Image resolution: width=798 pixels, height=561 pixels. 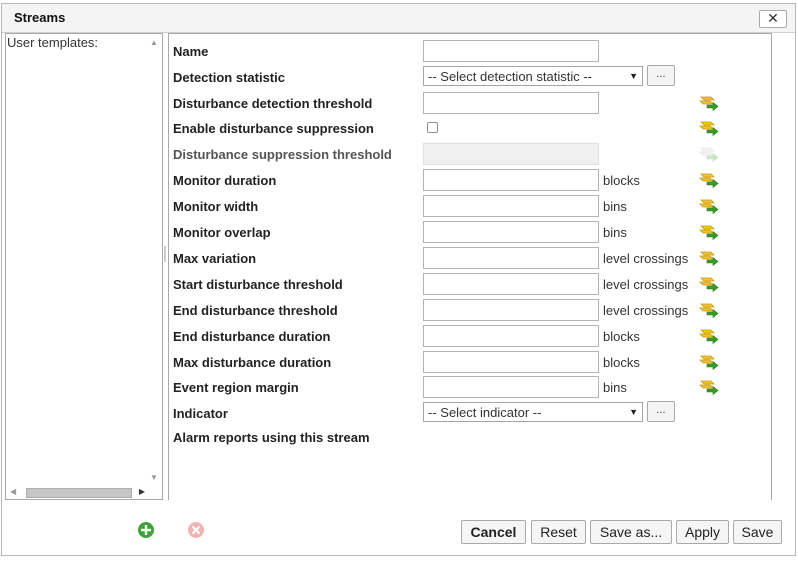 What do you see at coordinates (252, 336) in the screenshot?
I see `end-disturbance-duration-label: End disturbance duration` at bounding box center [252, 336].